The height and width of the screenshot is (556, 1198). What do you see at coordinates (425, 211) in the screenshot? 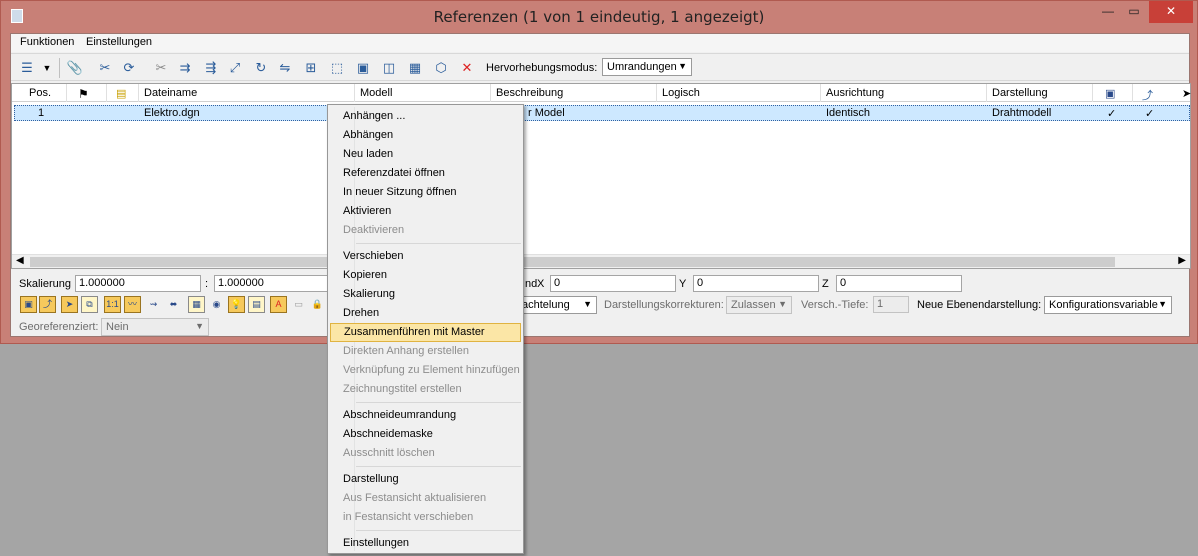
I see `menu-item-activate: Aktivieren` at bounding box center [425, 211].